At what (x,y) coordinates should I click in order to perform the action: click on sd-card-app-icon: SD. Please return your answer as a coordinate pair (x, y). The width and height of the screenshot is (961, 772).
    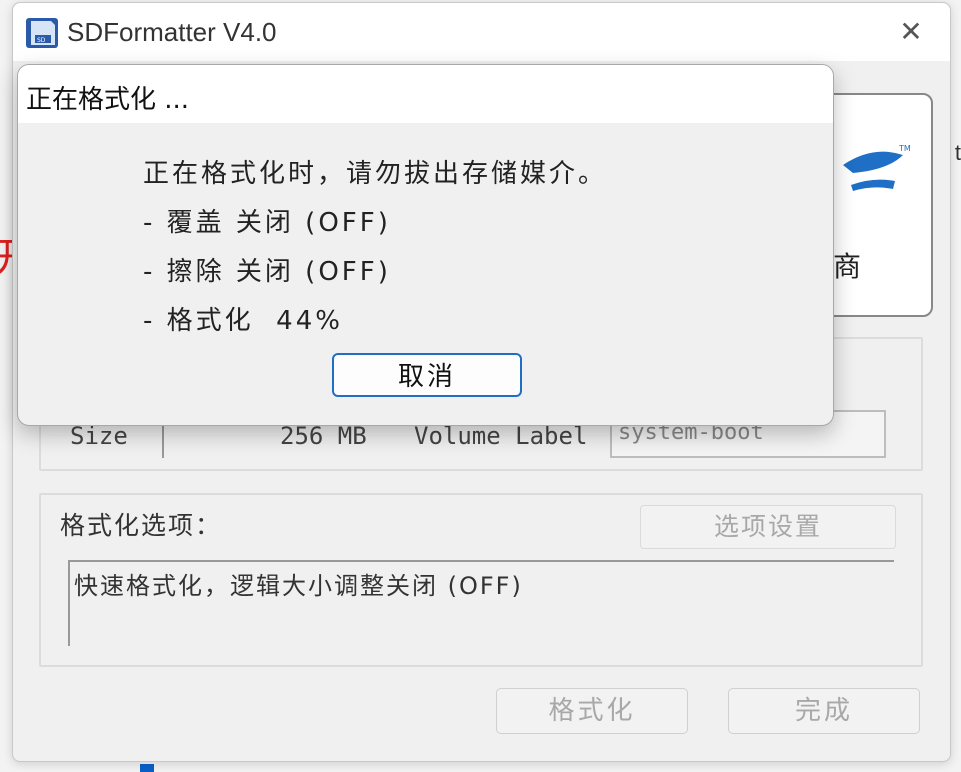
    Looking at the image, I should click on (42, 33).